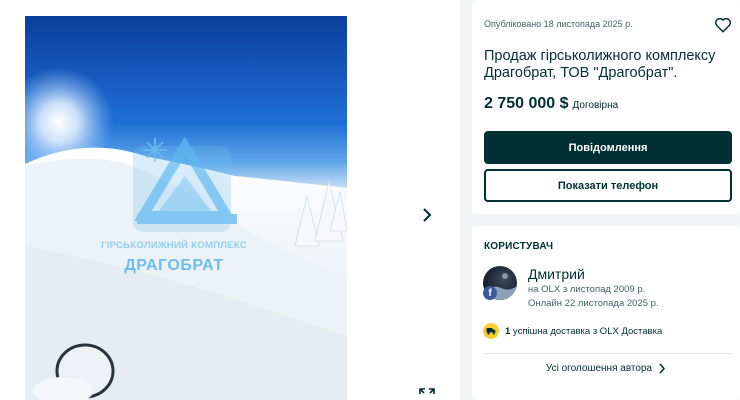 This screenshot has width=740, height=400. What do you see at coordinates (608, 353) in the screenshot?
I see `divider` at bounding box center [608, 353].